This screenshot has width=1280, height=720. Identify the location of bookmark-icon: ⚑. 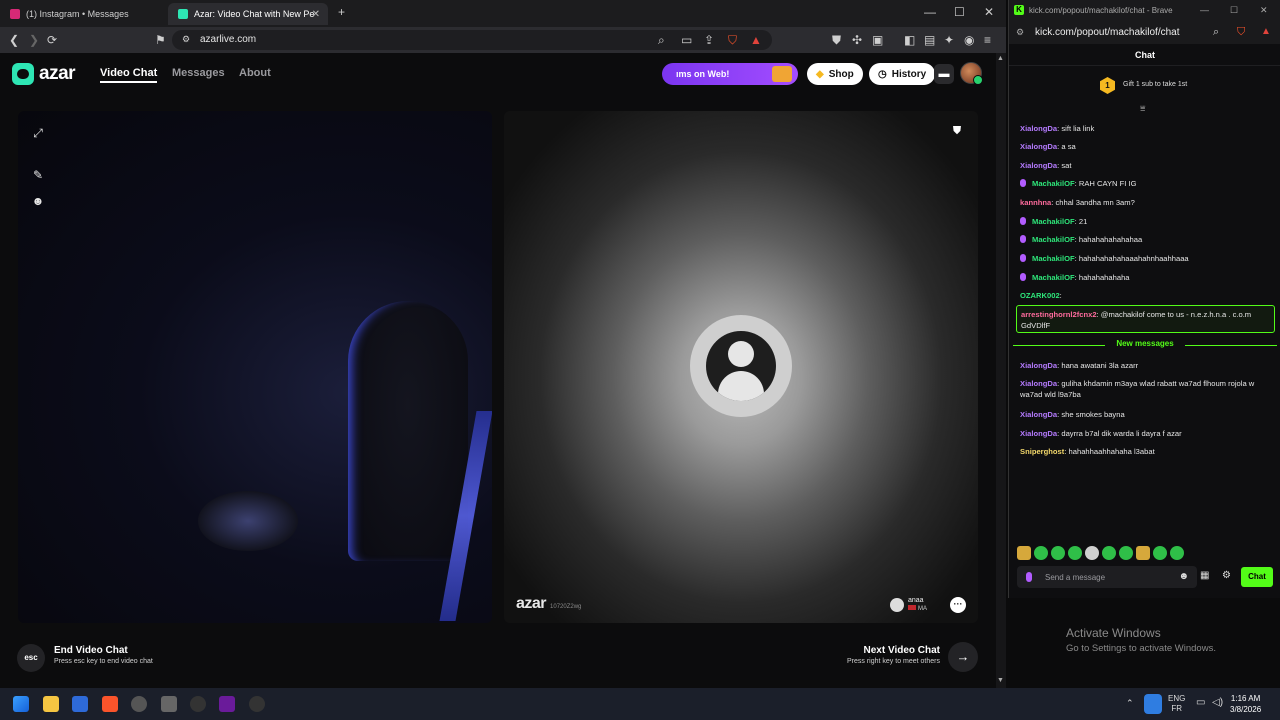
(160, 40).